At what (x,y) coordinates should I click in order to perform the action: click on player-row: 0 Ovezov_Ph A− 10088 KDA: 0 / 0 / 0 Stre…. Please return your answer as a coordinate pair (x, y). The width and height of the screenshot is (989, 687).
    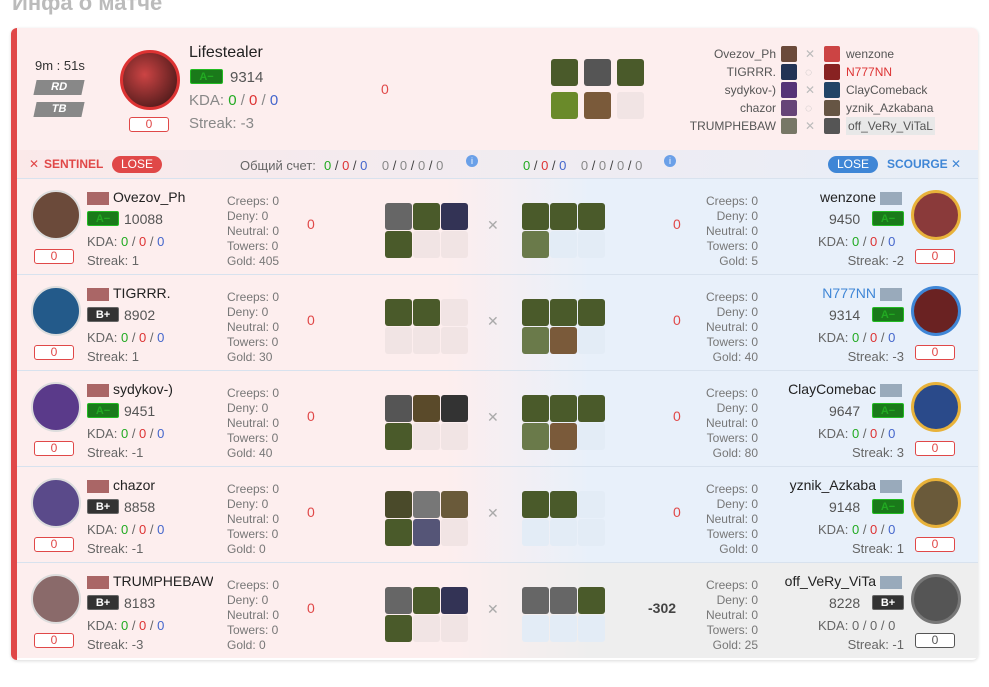
    Looking at the image, I should click on (494, 226).